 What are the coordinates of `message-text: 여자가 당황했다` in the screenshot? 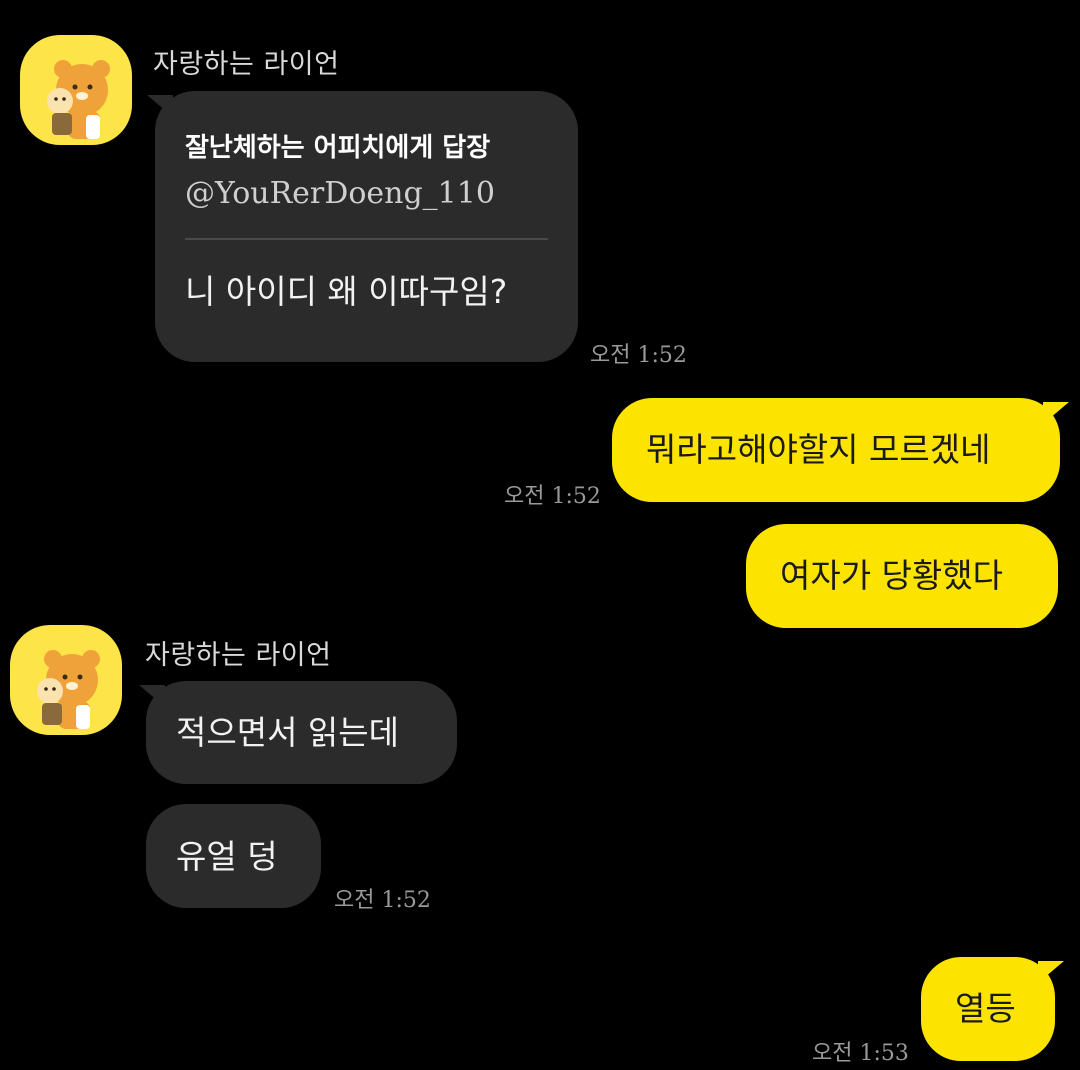 It's located at (892, 575).